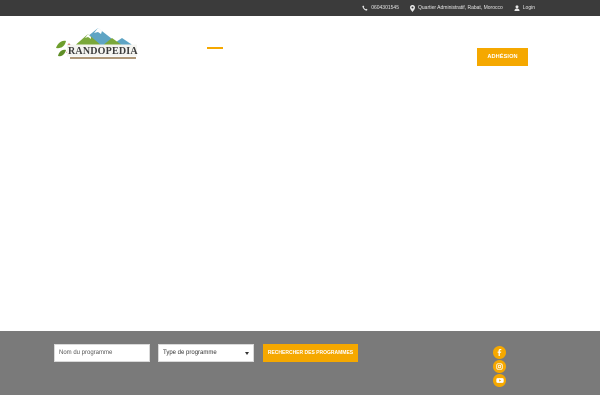  I want to click on login-label: Login, so click(528, 8).